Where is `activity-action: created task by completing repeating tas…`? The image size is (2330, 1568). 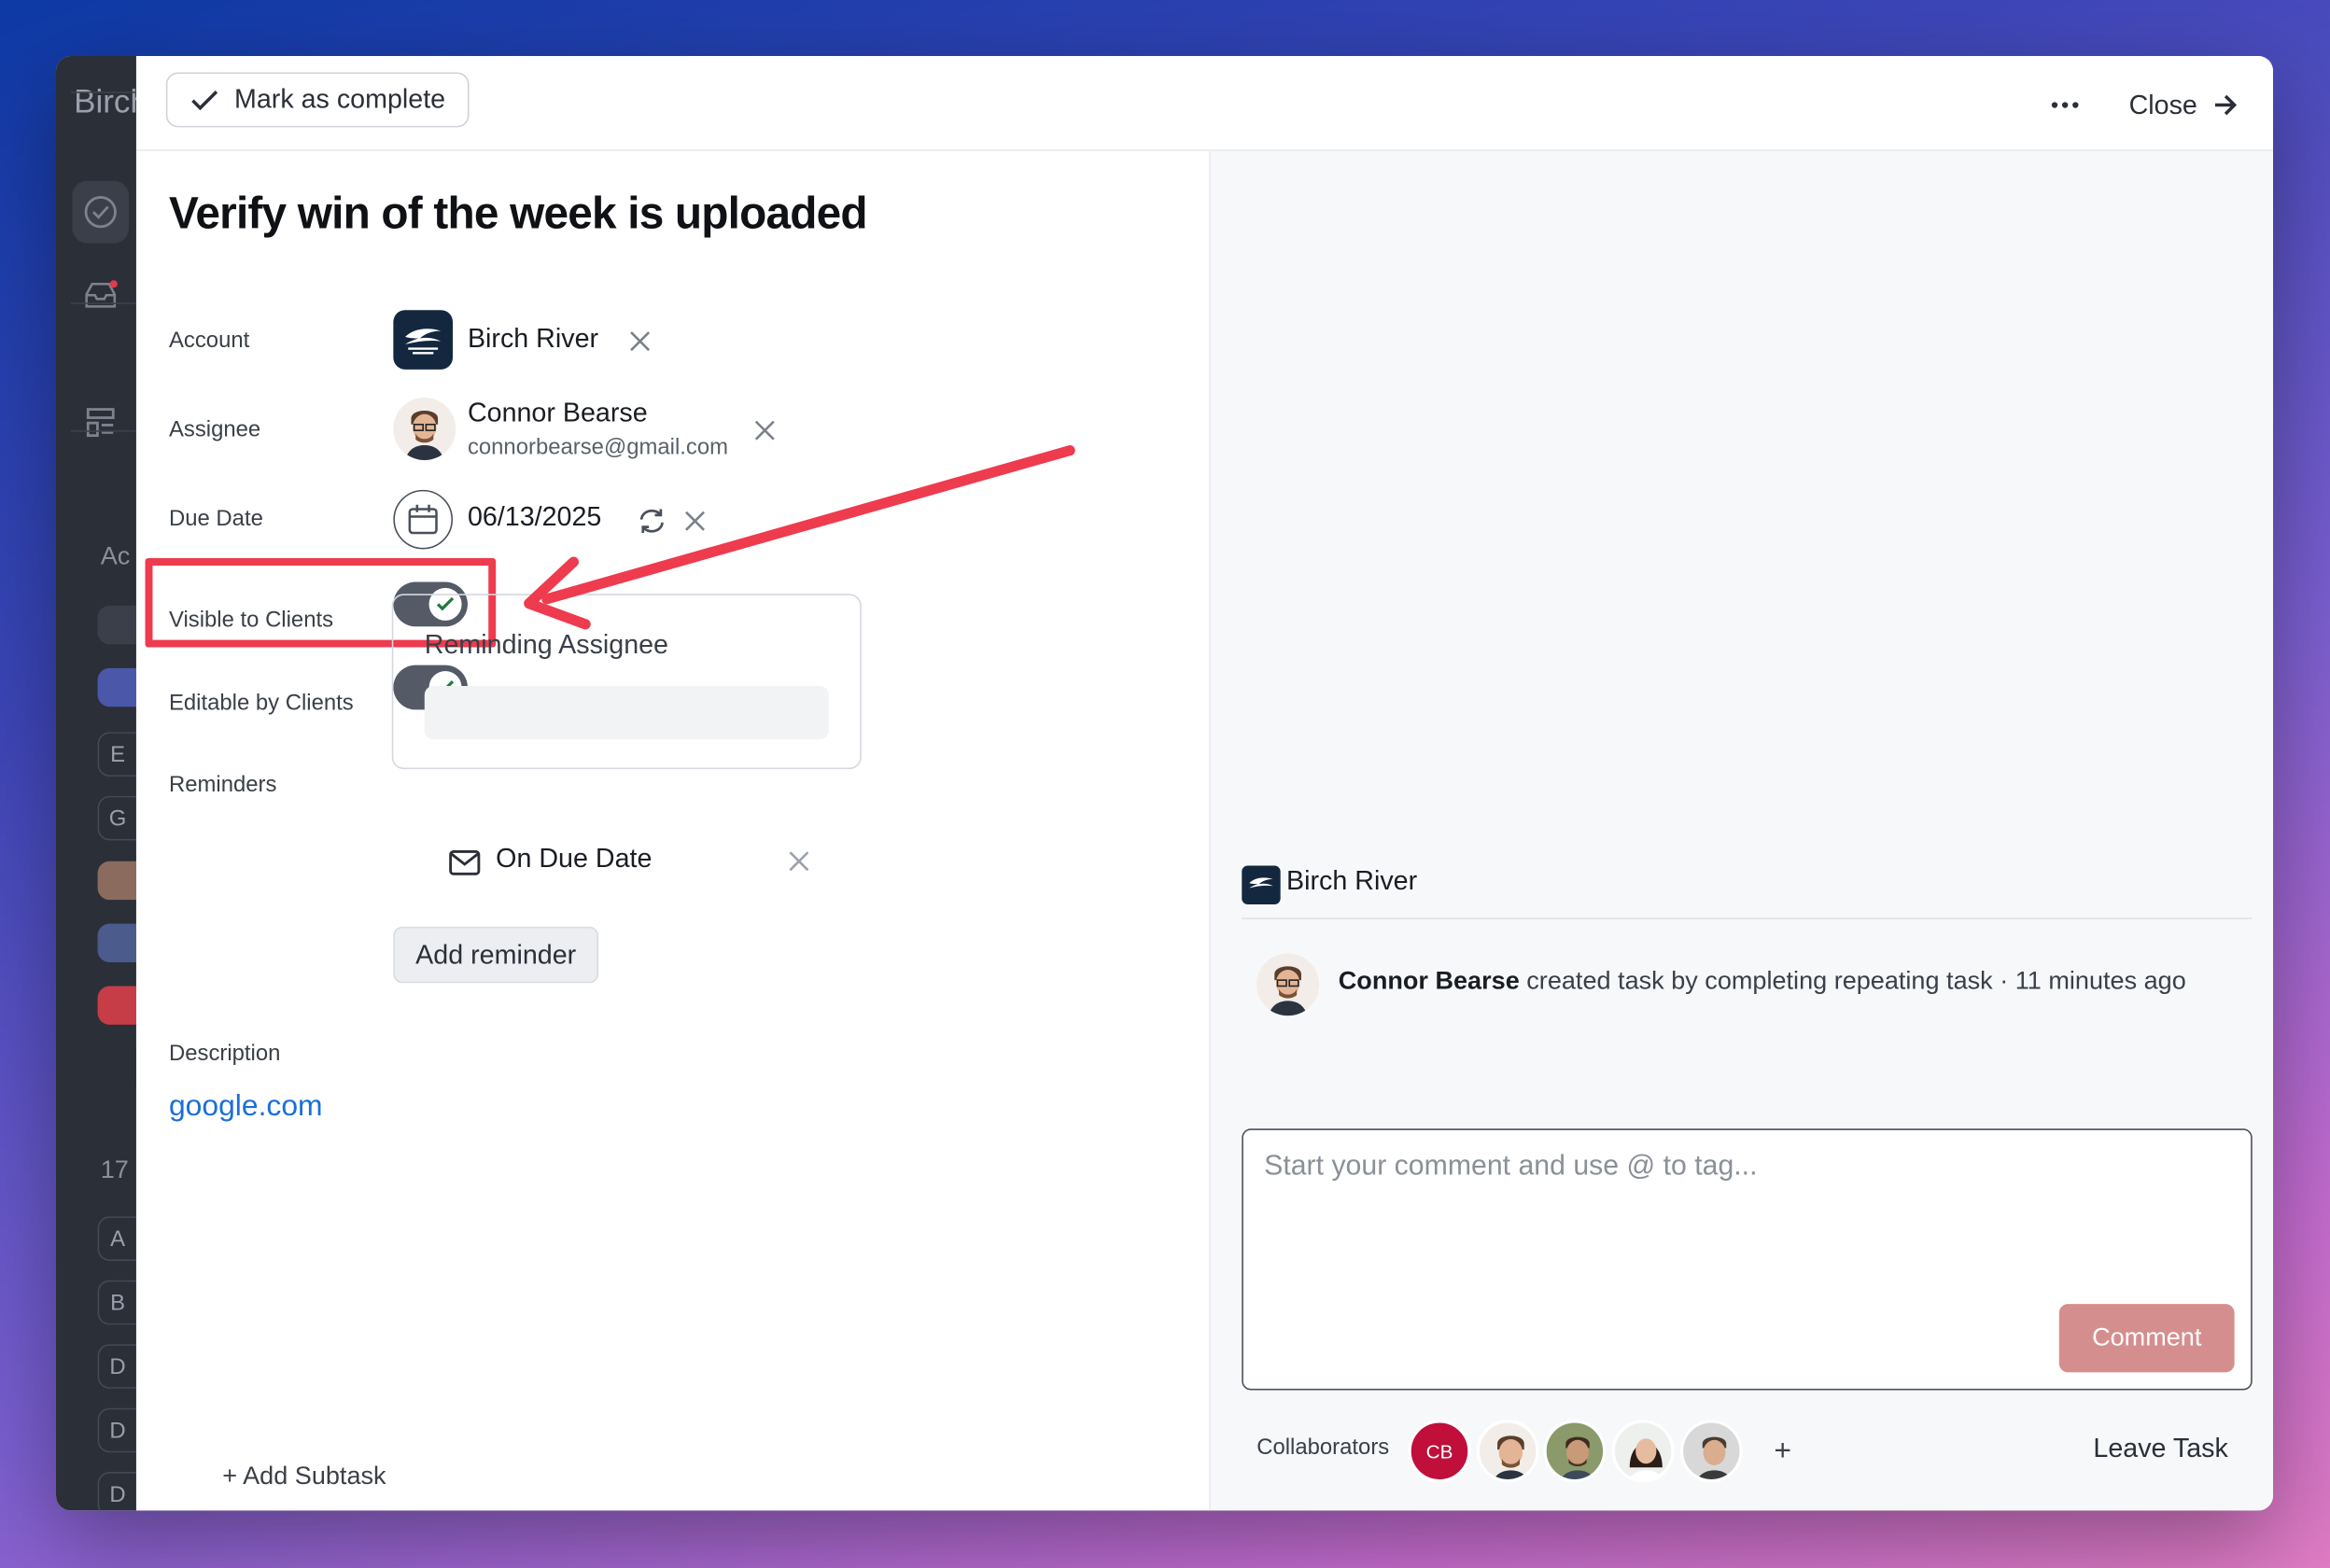
activity-action: created task by completing repeating tas… is located at coordinates (1853, 981).